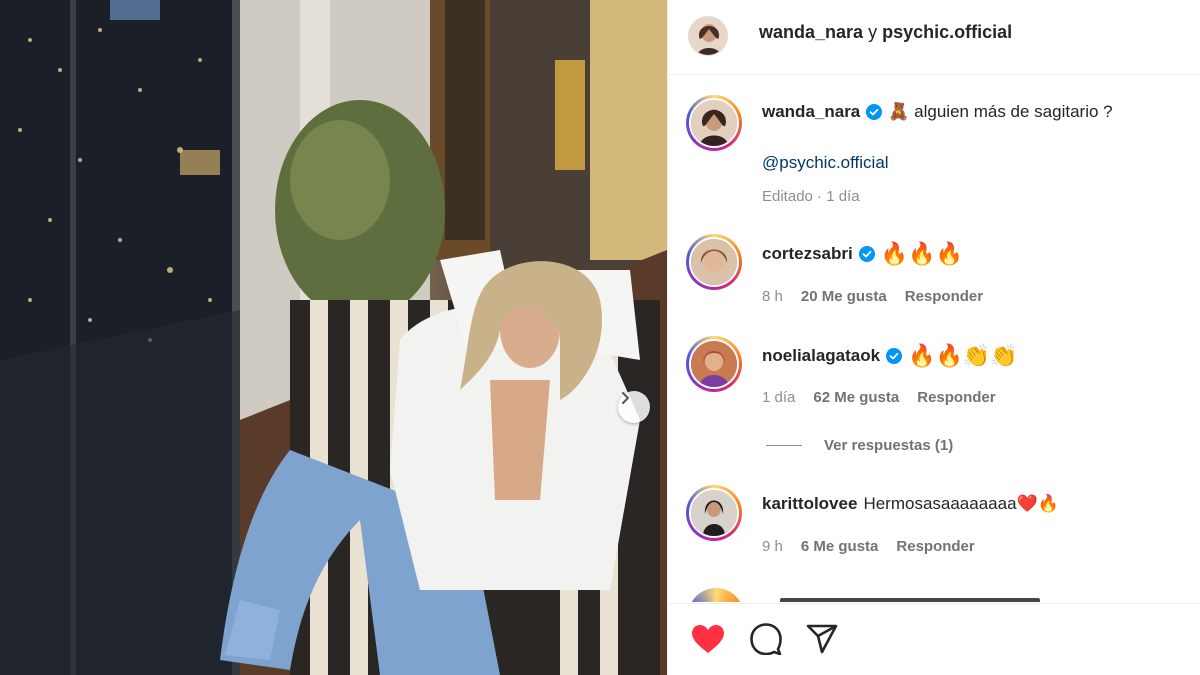 The height and width of the screenshot is (675, 1200). I want to click on view-replies-button: Ver respuestas (1), so click(859, 445).